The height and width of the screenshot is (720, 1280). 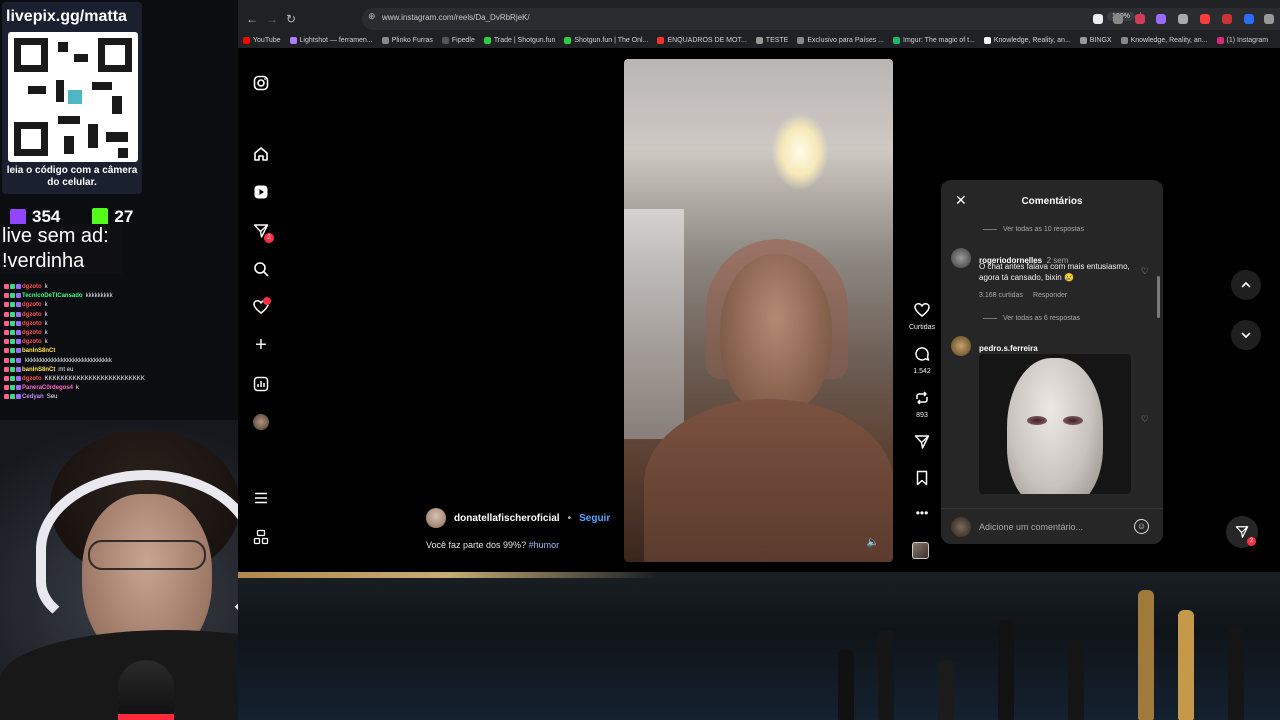 What do you see at coordinates (261, 192) in the screenshot?
I see `reels-icon` at bounding box center [261, 192].